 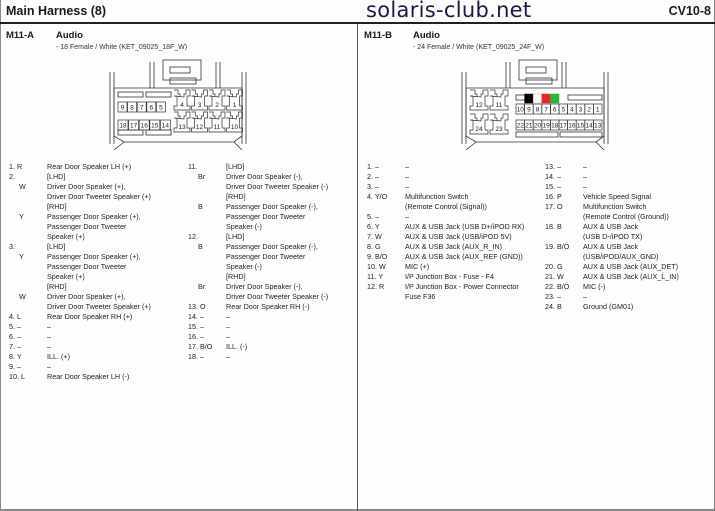 What do you see at coordinates (193, 236) in the screenshot?
I see `pin-number-color: 12.` at bounding box center [193, 236].